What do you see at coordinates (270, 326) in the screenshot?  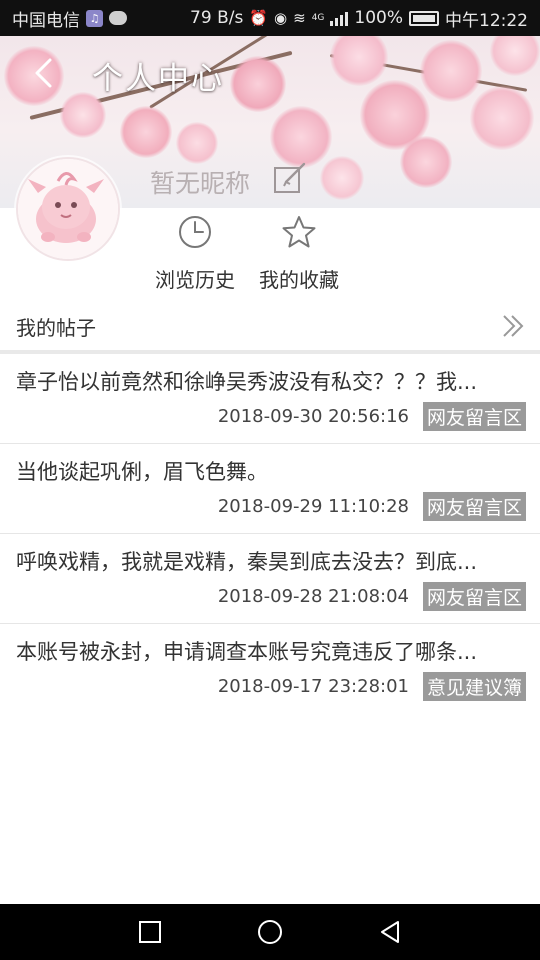 I see `my-posts-header: 我的帖子` at bounding box center [270, 326].